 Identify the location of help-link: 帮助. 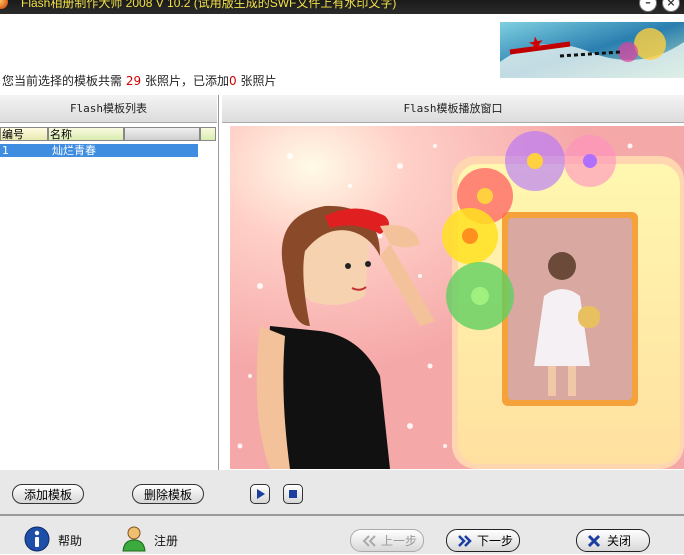
(70, 540).